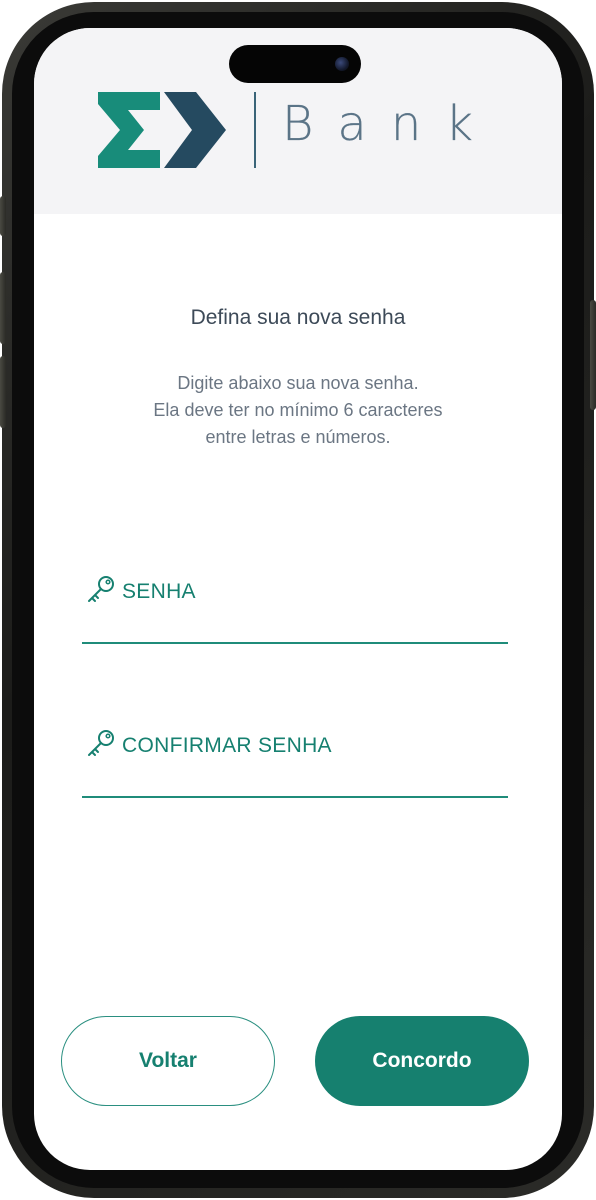 Image resolution: width=596 pixels, height=1200 pixels. What do you see at coordinates (168, 1061) in the screenshot?
I see `back-button: Voltar` at bounding box center [168, 1061].